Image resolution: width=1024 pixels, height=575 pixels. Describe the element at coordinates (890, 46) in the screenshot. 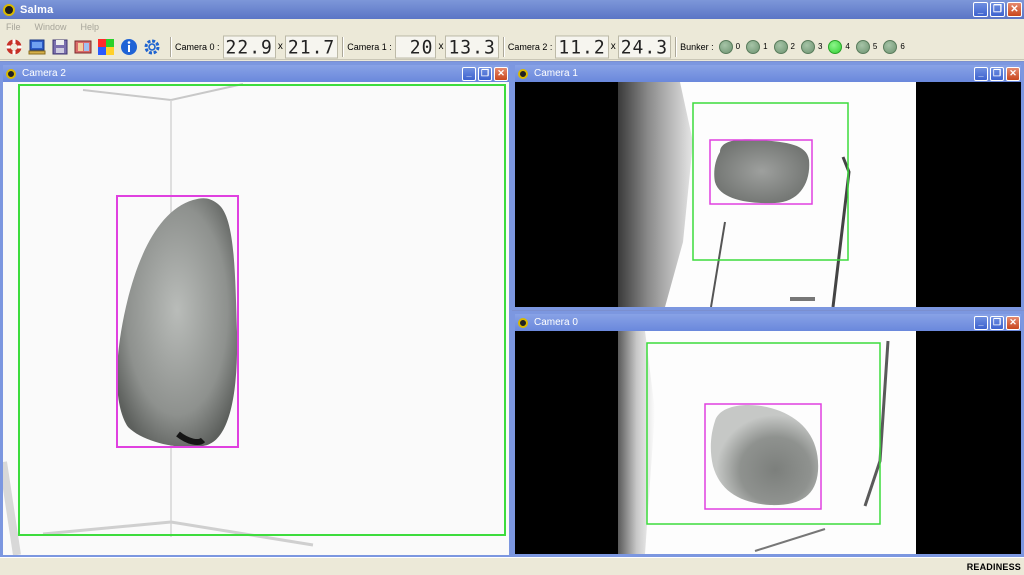

I see `bunker-6-indicator` at that location.